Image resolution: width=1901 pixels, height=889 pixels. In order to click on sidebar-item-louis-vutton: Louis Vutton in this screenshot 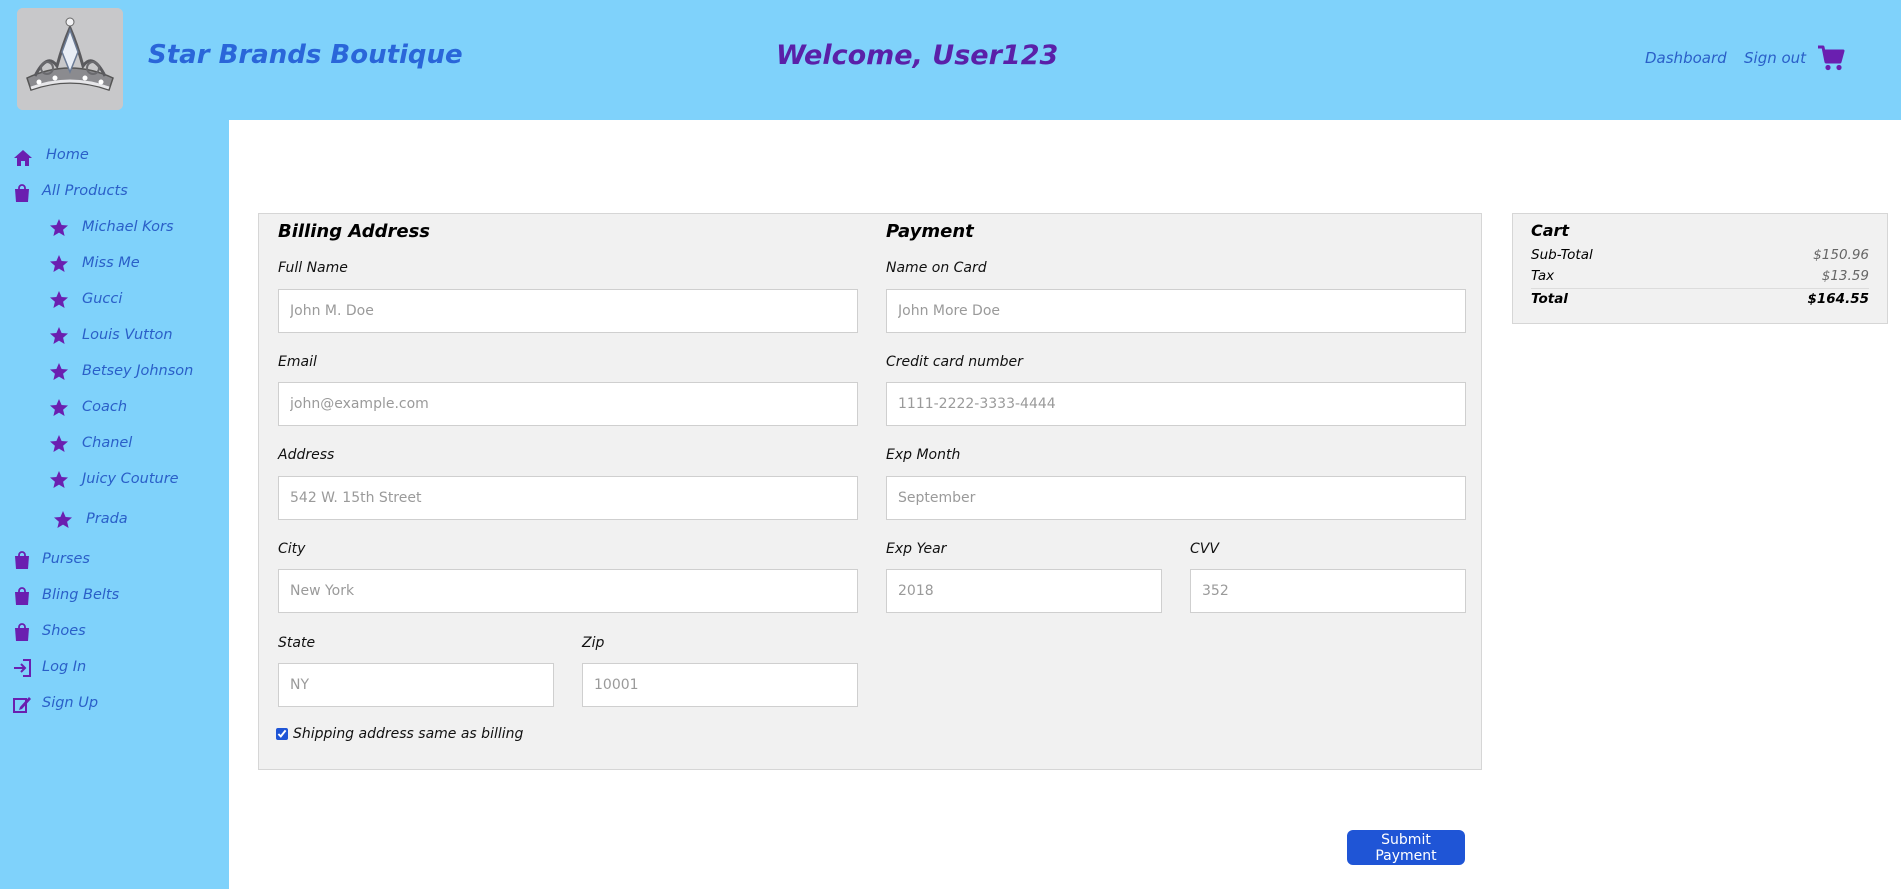, I will do `click(127, 335)`.